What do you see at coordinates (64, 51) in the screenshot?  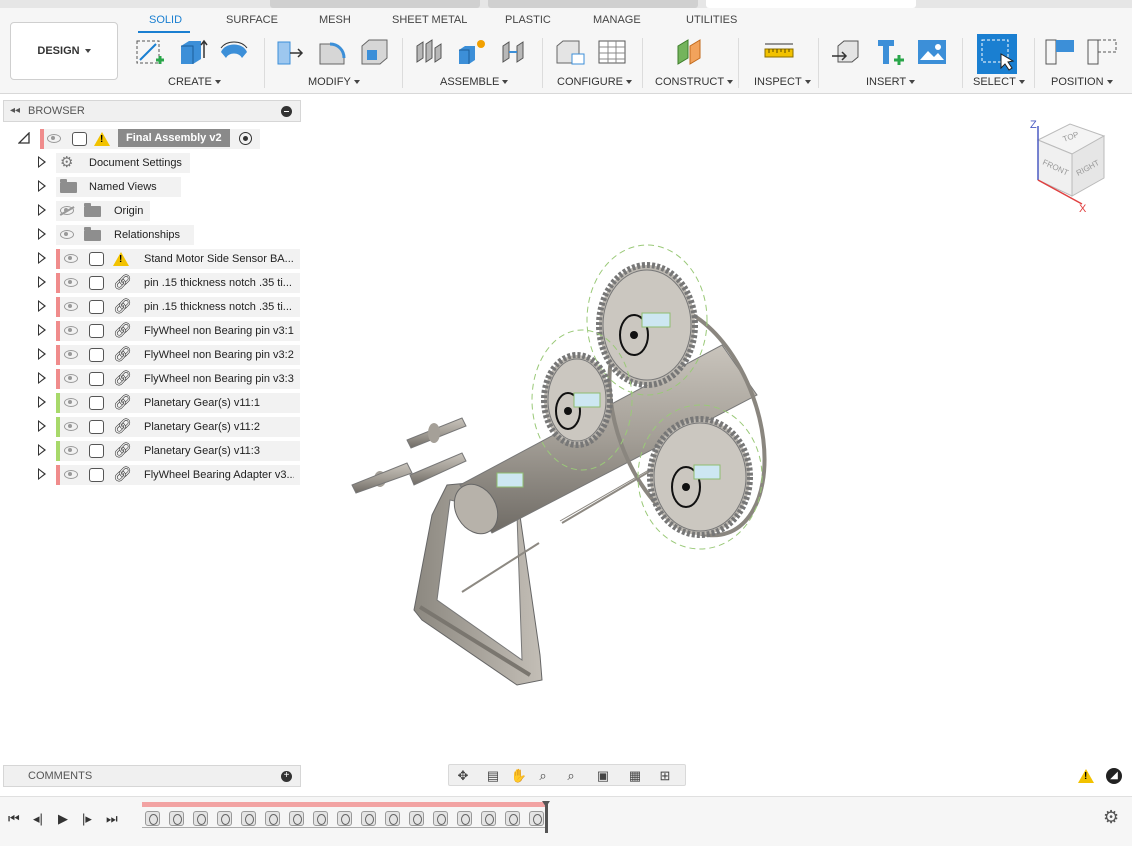 I see `workspace-switcher-button: DESIGN` at bounding box center [64, 51].